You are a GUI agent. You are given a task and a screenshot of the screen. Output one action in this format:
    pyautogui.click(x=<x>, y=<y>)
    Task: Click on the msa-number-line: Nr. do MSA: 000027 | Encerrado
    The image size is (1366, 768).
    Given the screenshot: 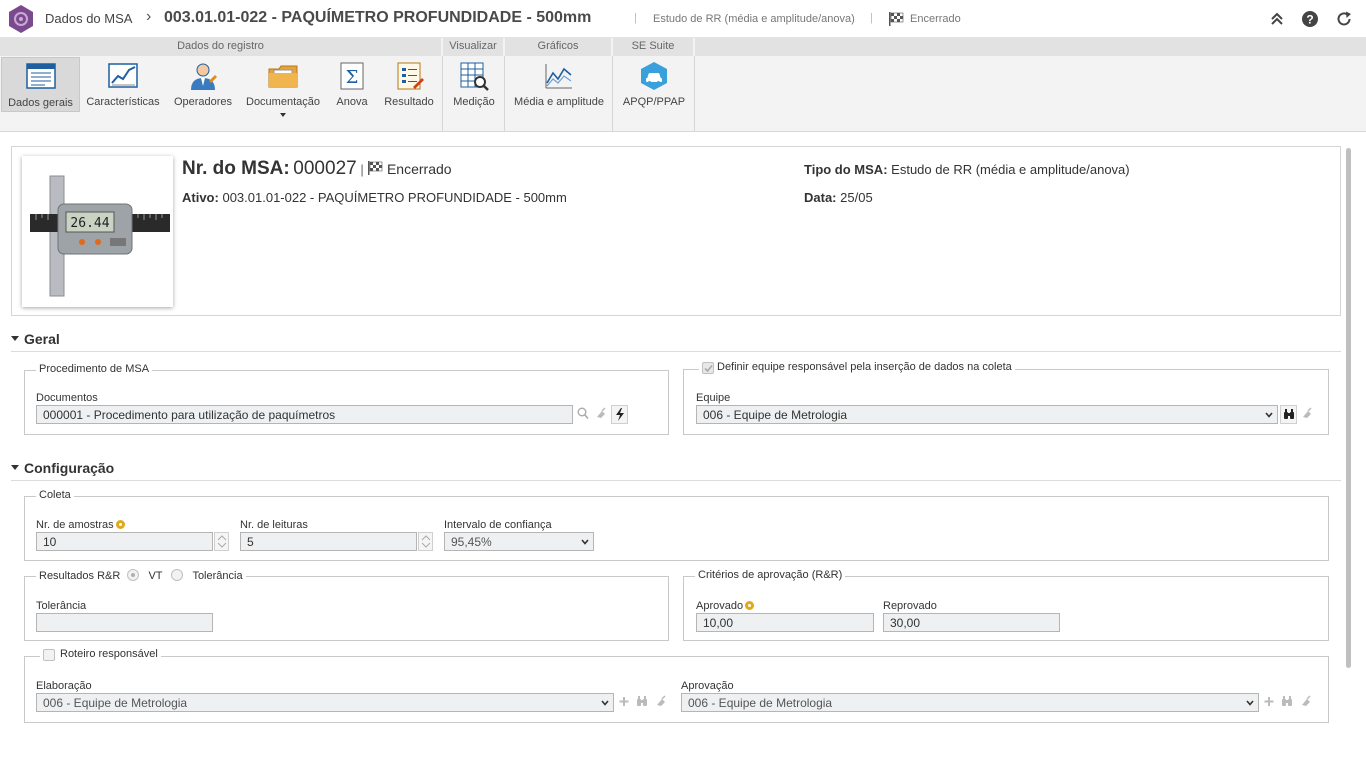 What is the action you would take?
    pyautogui.click(x=317, y=169)
    